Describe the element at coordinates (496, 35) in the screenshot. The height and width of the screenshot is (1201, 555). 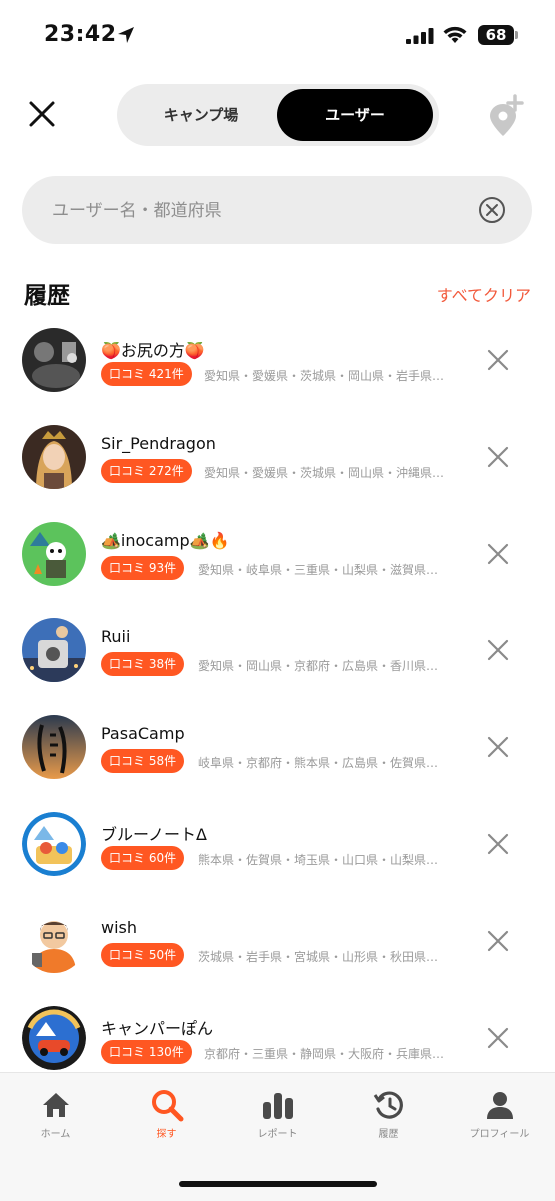
I see `battery-level: 68` at that location.